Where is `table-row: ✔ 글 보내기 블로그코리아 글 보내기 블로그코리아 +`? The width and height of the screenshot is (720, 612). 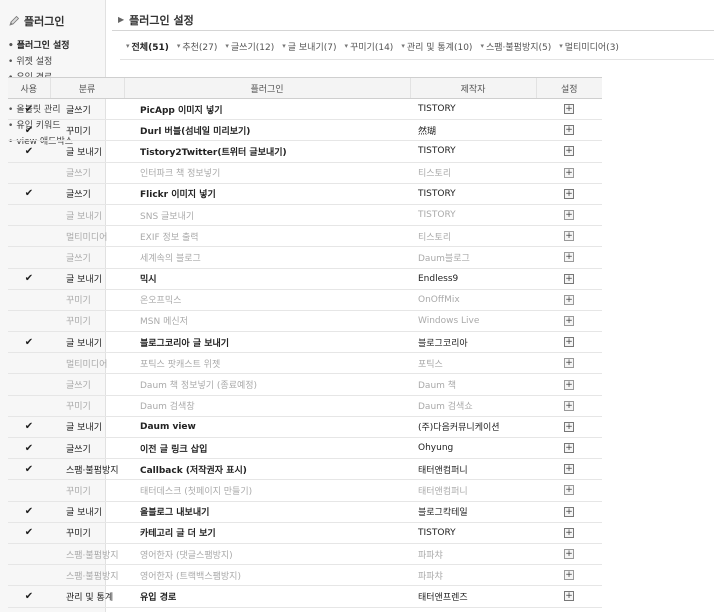 table-row: ✔ 글 보내기 블로그코리아 글 보내기 블로그코리아 + is located at coordinates (305, 342).